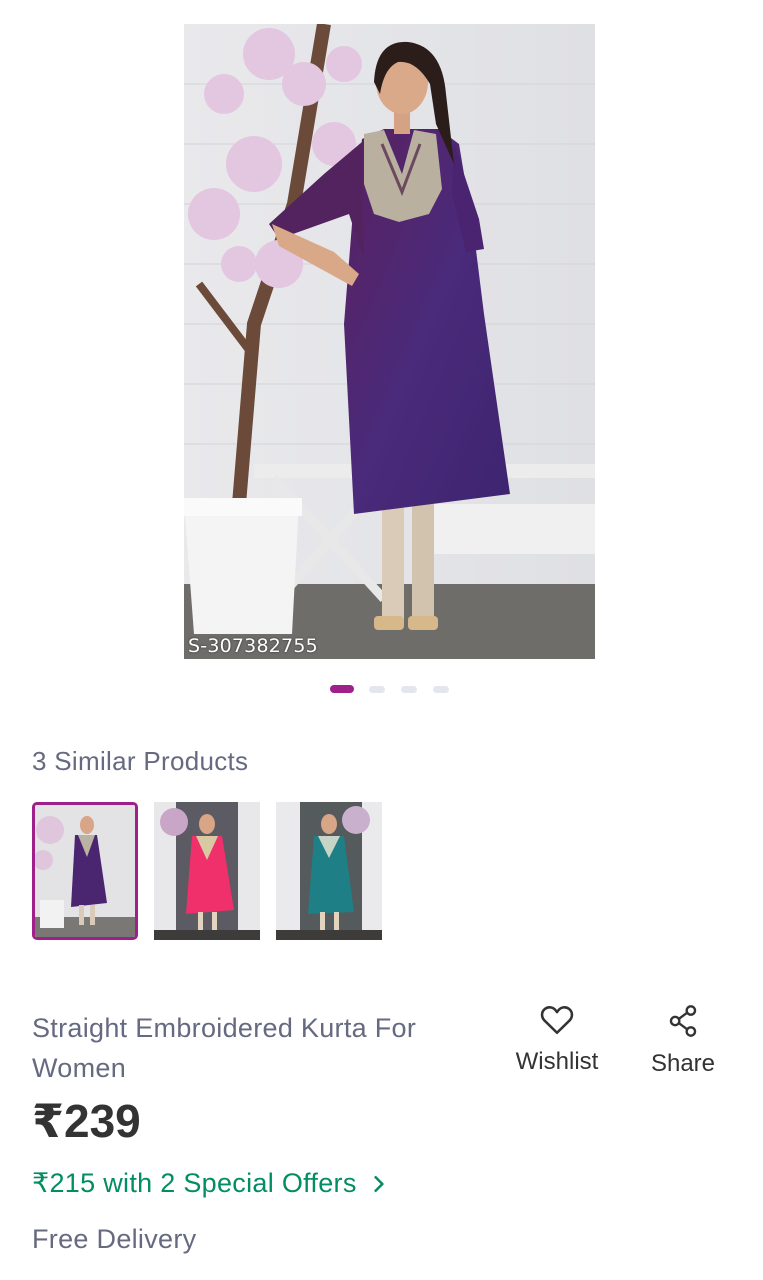  What do you see at coordinates (140, 761) in the screenshot?
I see `similar-products-title: 3 Similar Products` at bounding box center [140, 761].